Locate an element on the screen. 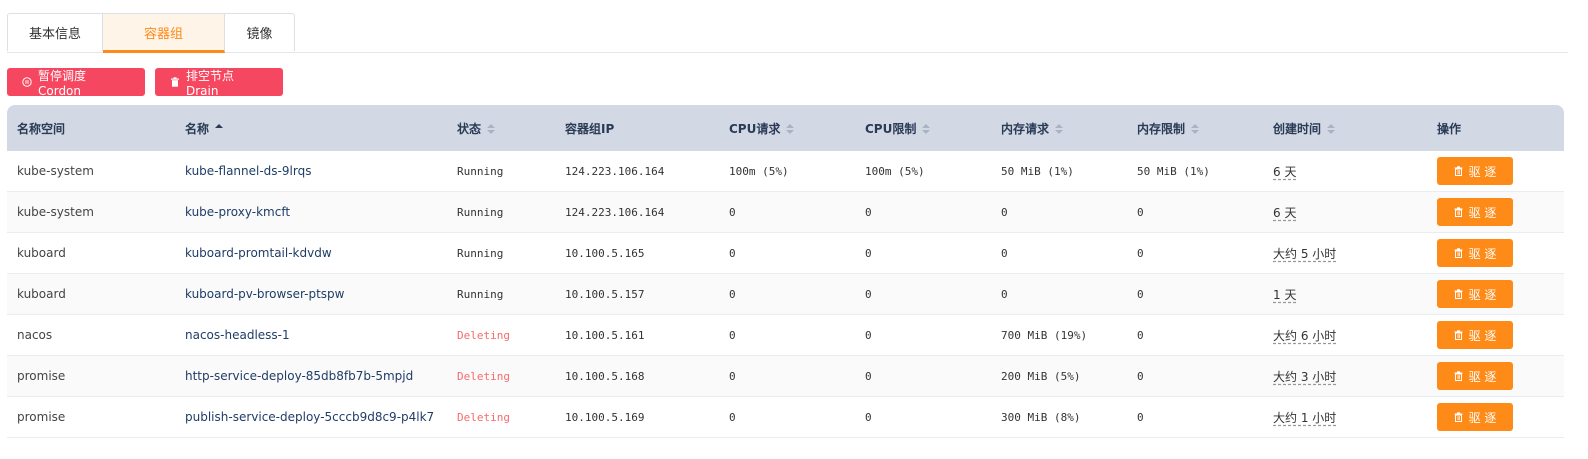  cpu-limit-cell: 100m (5%) is located at coordinates (895, 171).